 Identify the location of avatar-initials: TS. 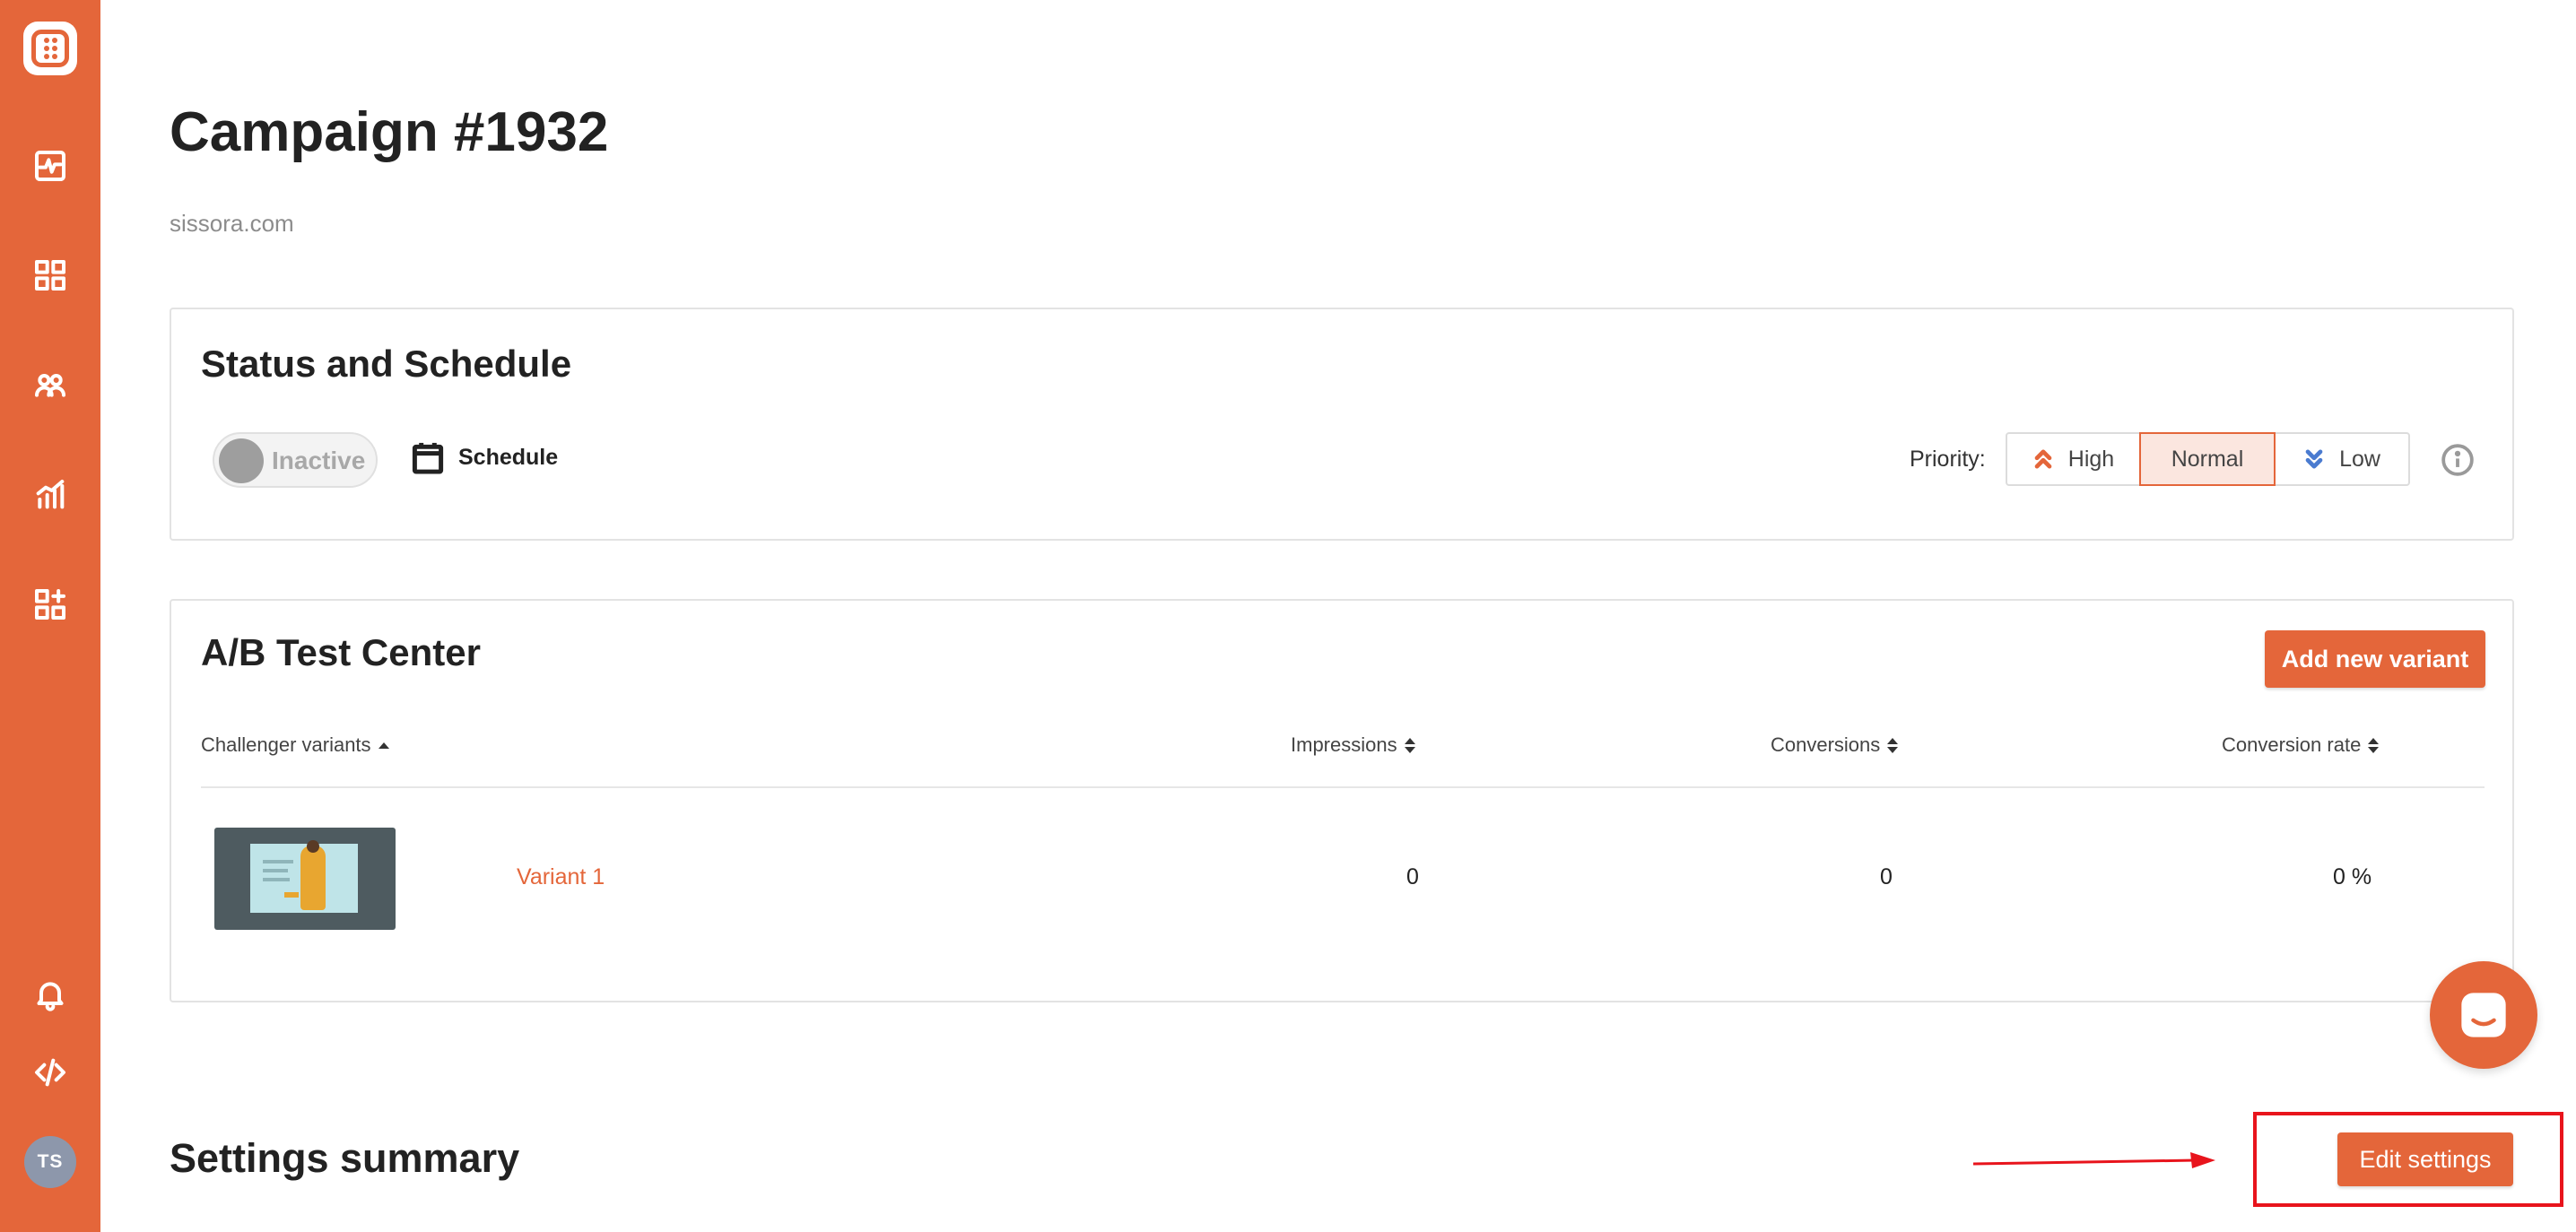
(50, 1161).